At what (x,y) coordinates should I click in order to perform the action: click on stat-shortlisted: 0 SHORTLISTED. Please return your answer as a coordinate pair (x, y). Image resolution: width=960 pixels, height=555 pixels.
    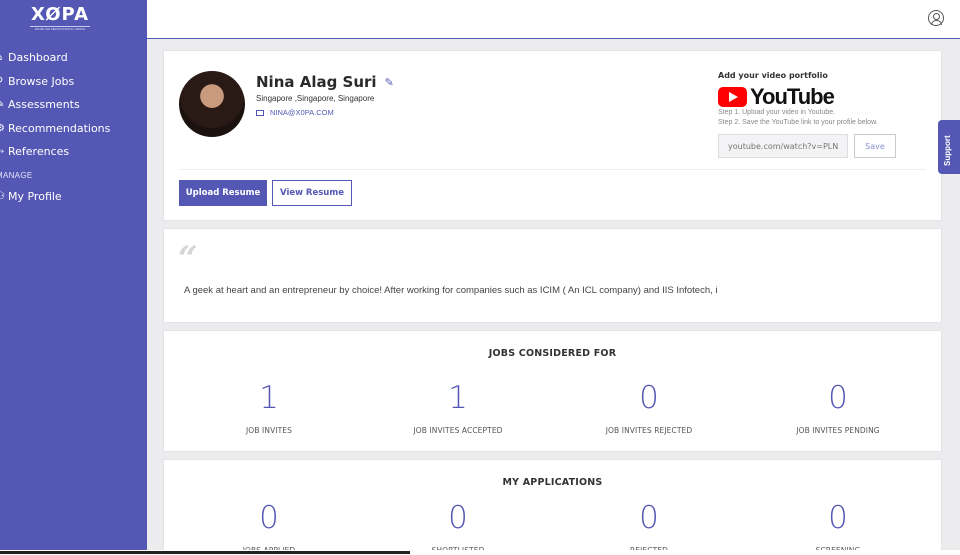
    Looking at the image, I should click on (458, 527).